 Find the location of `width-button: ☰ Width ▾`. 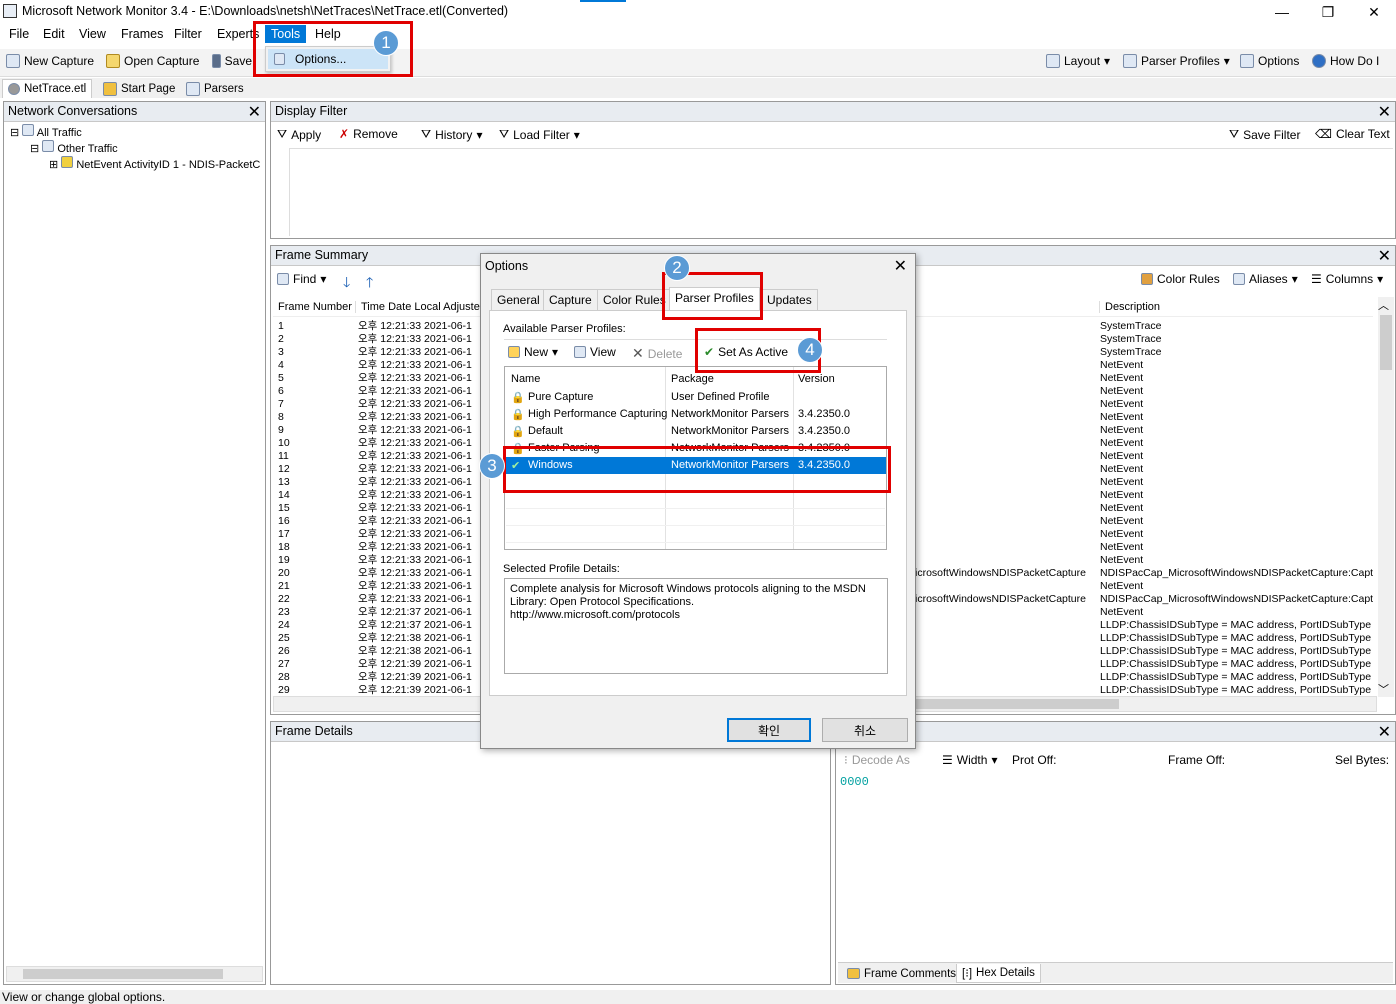

width-button: ☰ Width ▾ is located at coordinates (969, 760).